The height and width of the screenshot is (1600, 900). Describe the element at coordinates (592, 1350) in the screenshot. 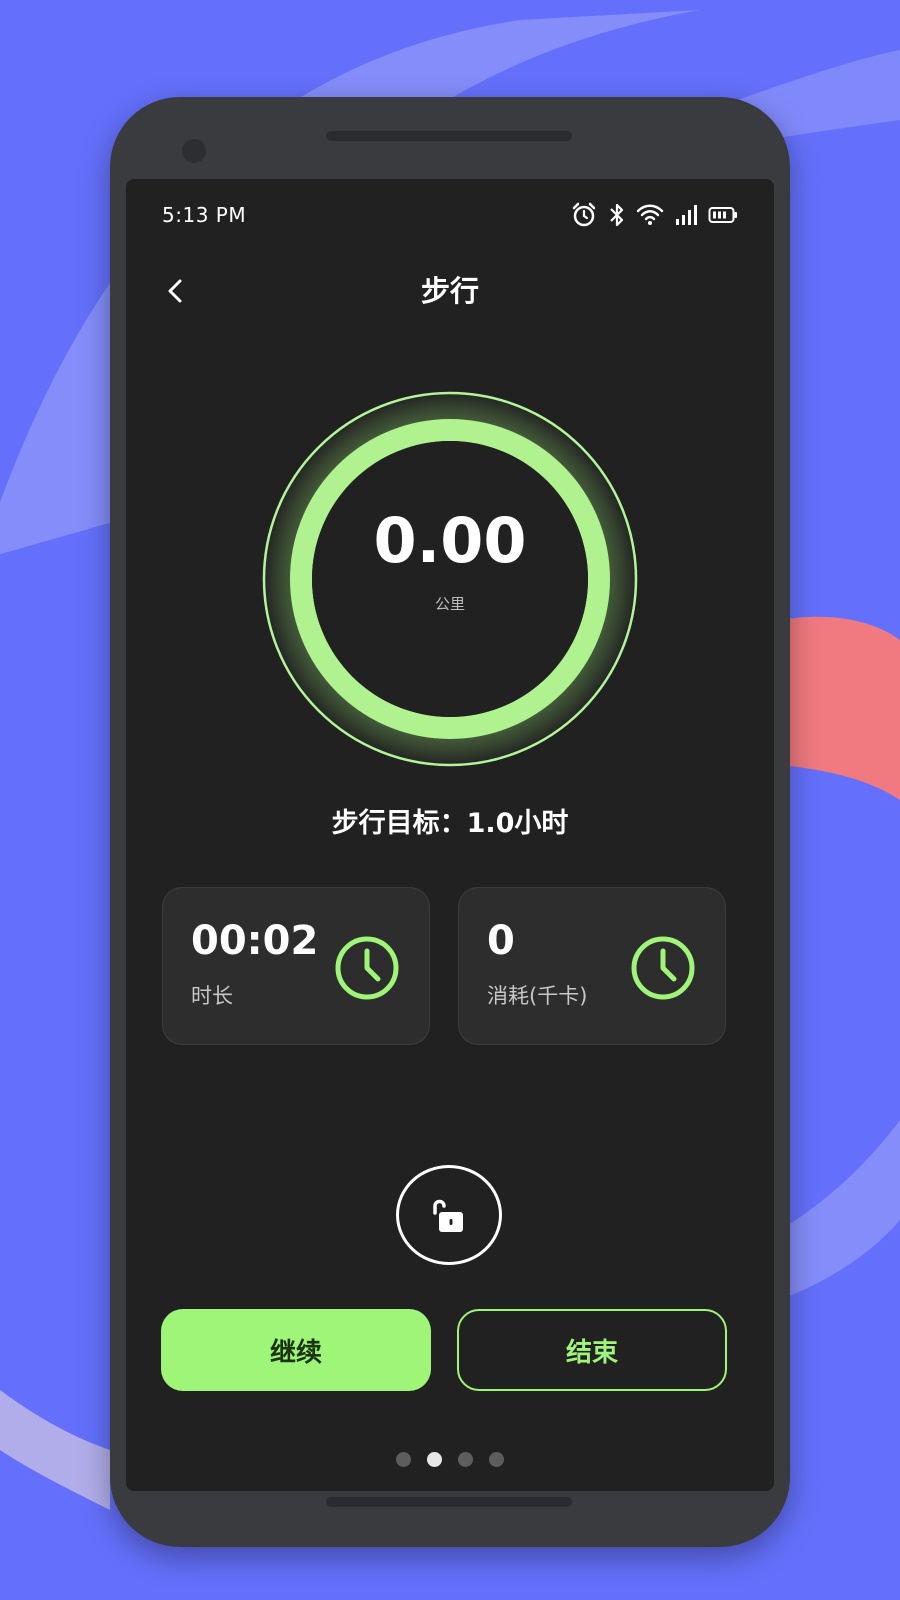

I see `end-button: 结束` at that location.